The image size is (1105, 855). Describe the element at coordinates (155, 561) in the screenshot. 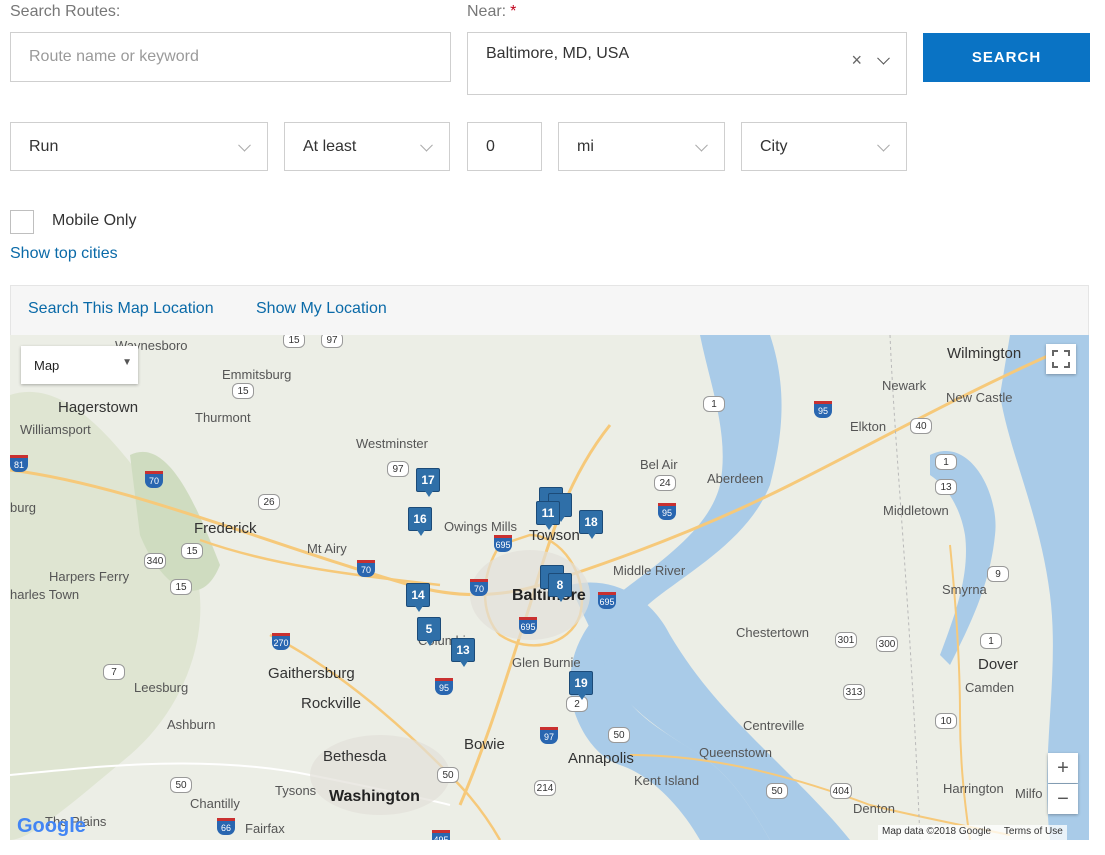

I see `road-shield: 340` at that location.